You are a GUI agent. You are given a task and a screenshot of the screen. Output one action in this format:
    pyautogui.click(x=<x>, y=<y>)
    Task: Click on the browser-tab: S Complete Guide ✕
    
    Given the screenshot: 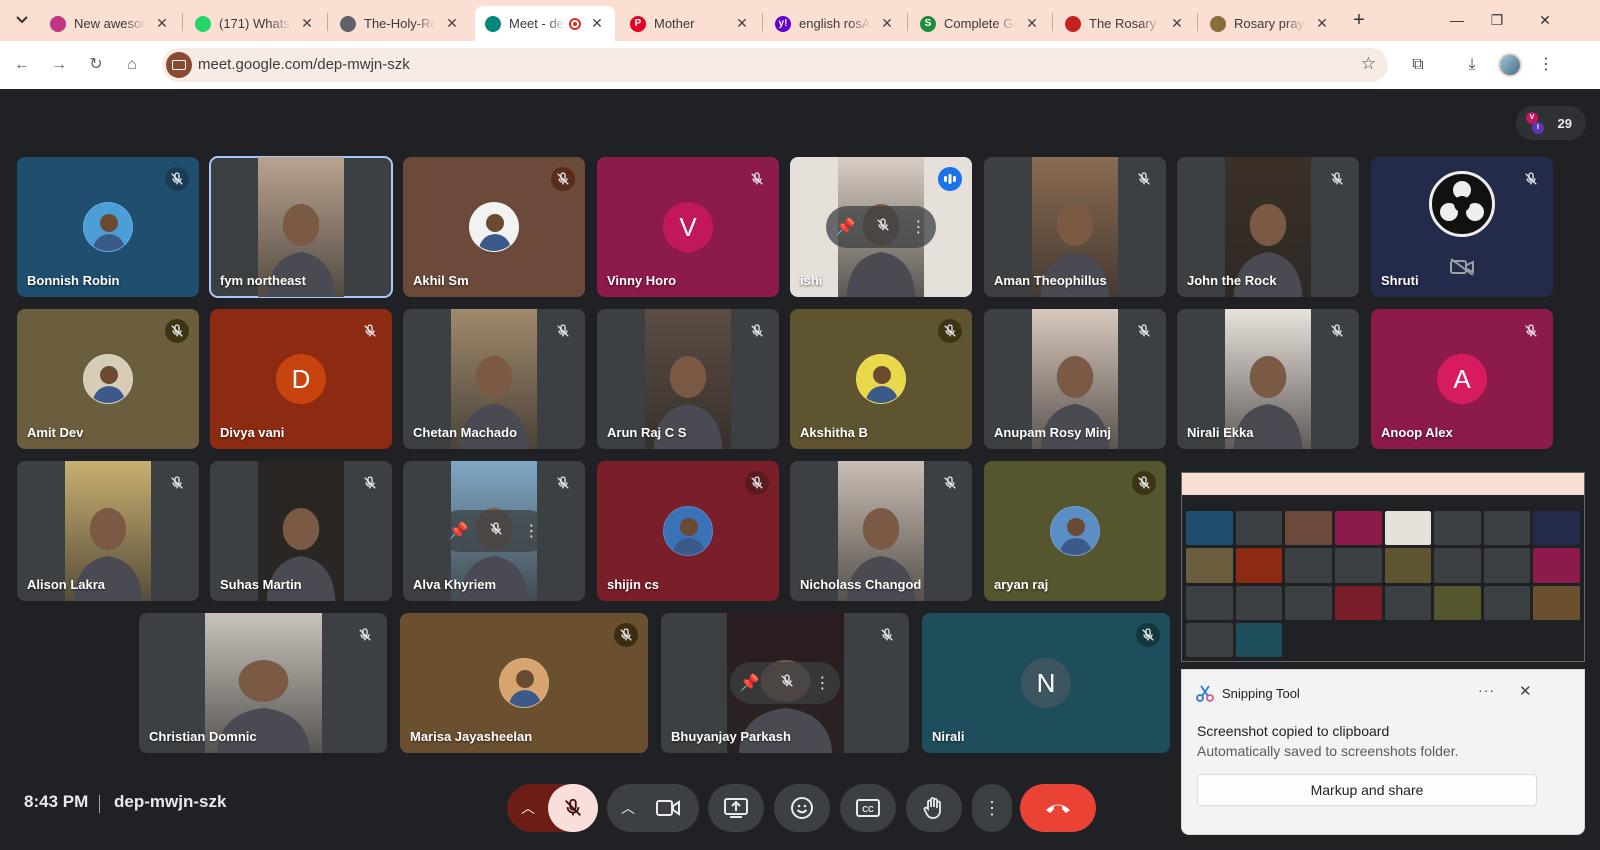 What is the action you would take?
    pyautogui.click(x=980, y=23)
    